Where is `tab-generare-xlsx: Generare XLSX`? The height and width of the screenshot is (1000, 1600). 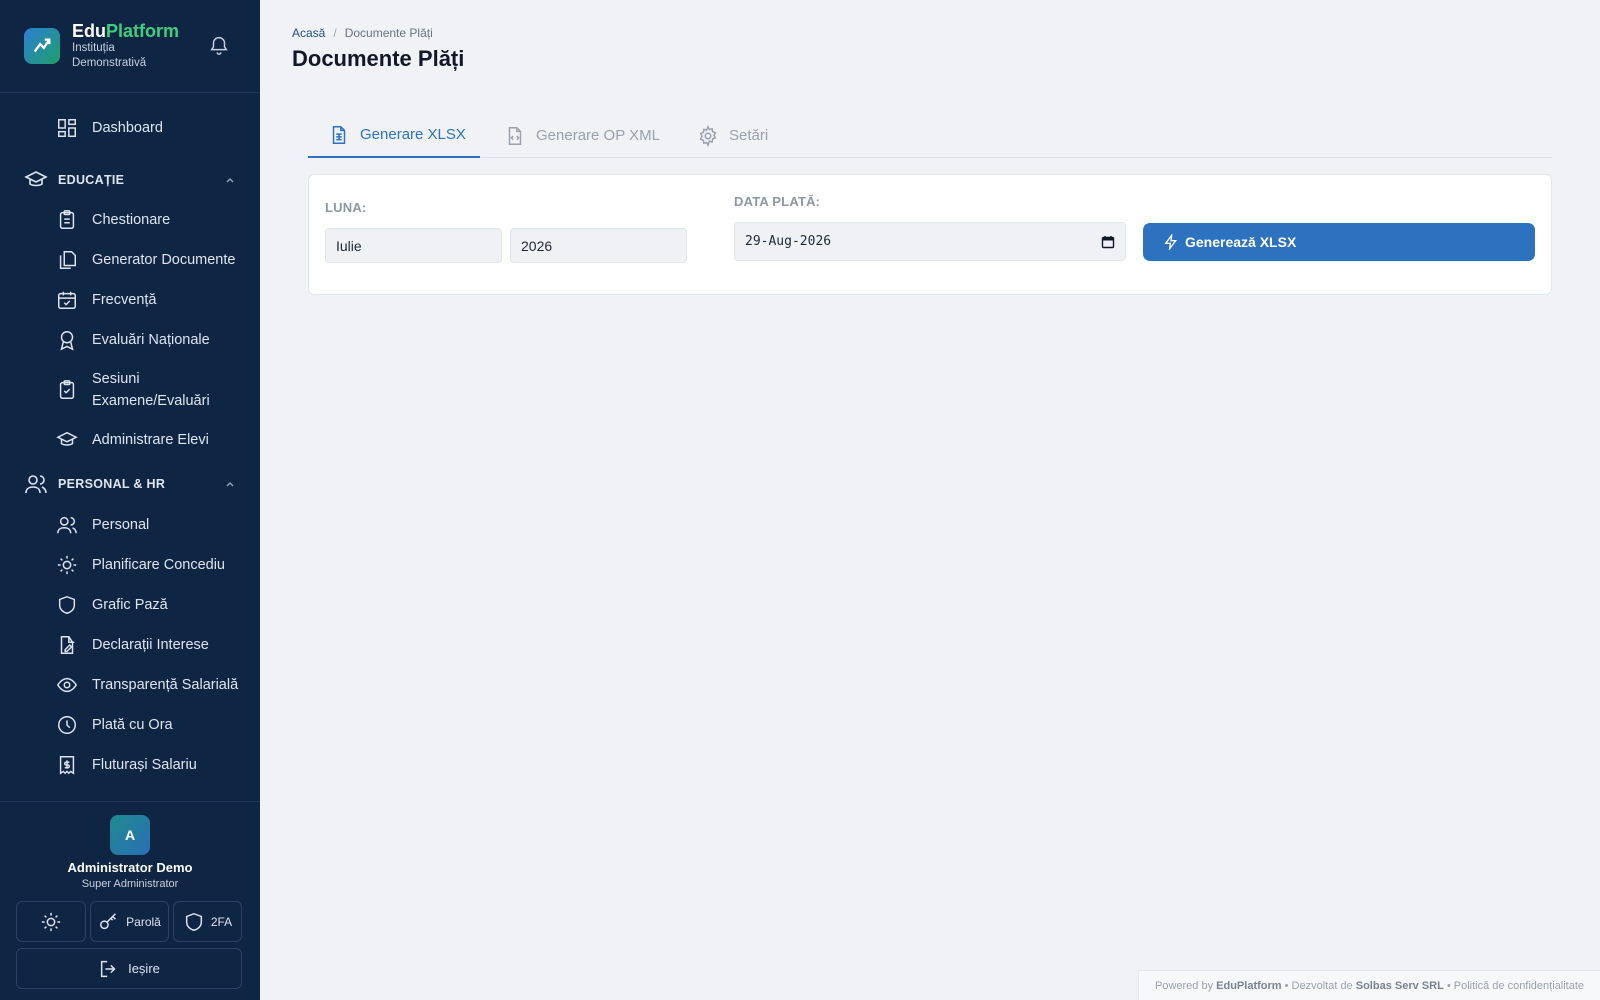 tab-generare-xlsx: Generare XLSX is located at coordinates (394, 135).